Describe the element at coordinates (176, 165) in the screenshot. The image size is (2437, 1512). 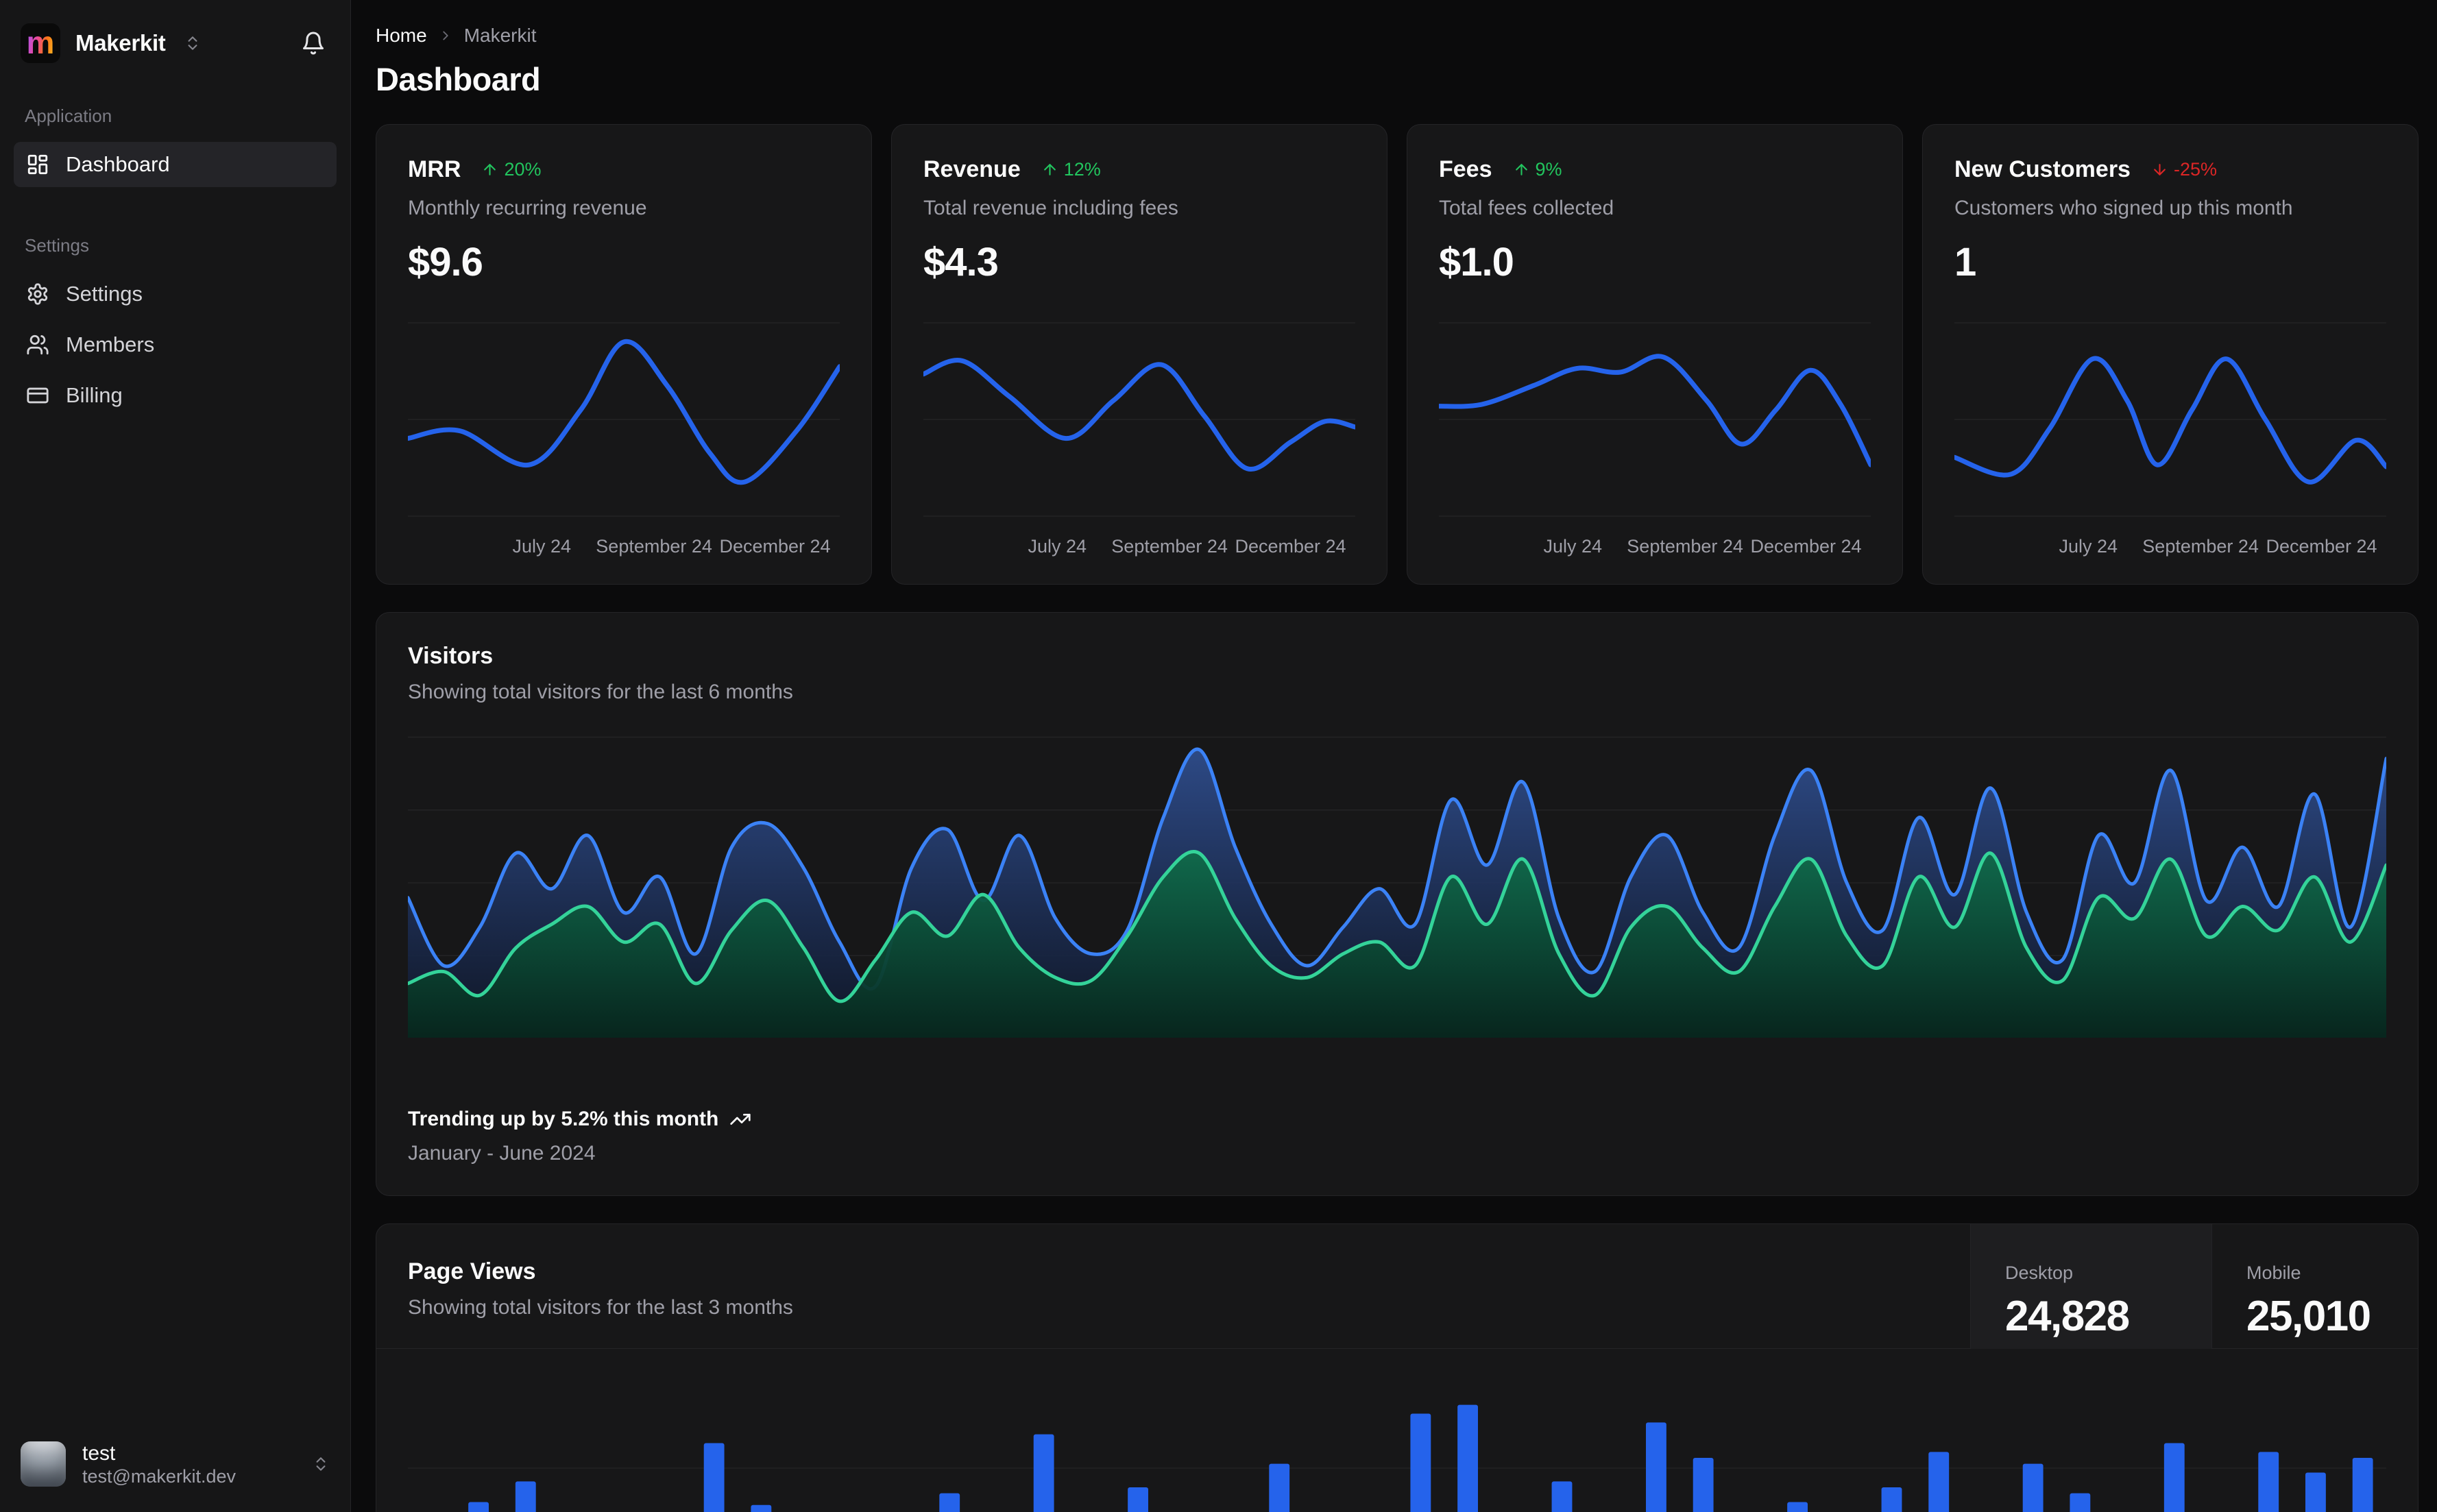
I see `sidebar-item-dashboard: Dashboard` at that location.